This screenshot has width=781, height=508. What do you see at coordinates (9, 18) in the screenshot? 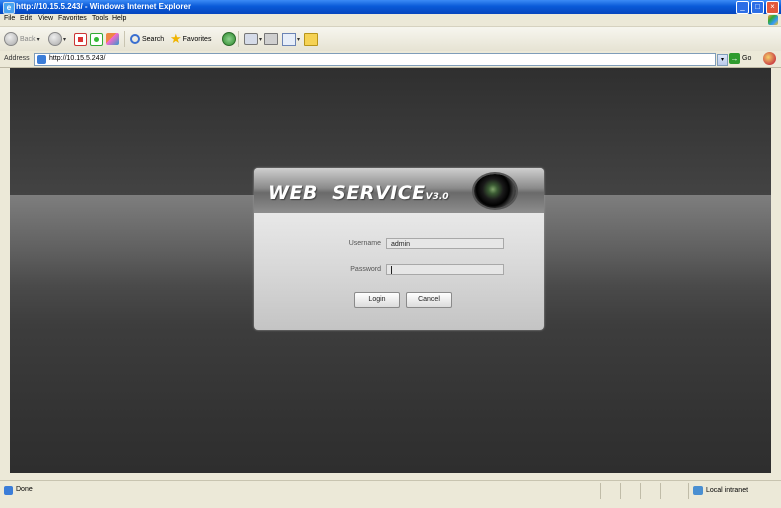
I see `menu-file: File` at bounding box center [9, 18].